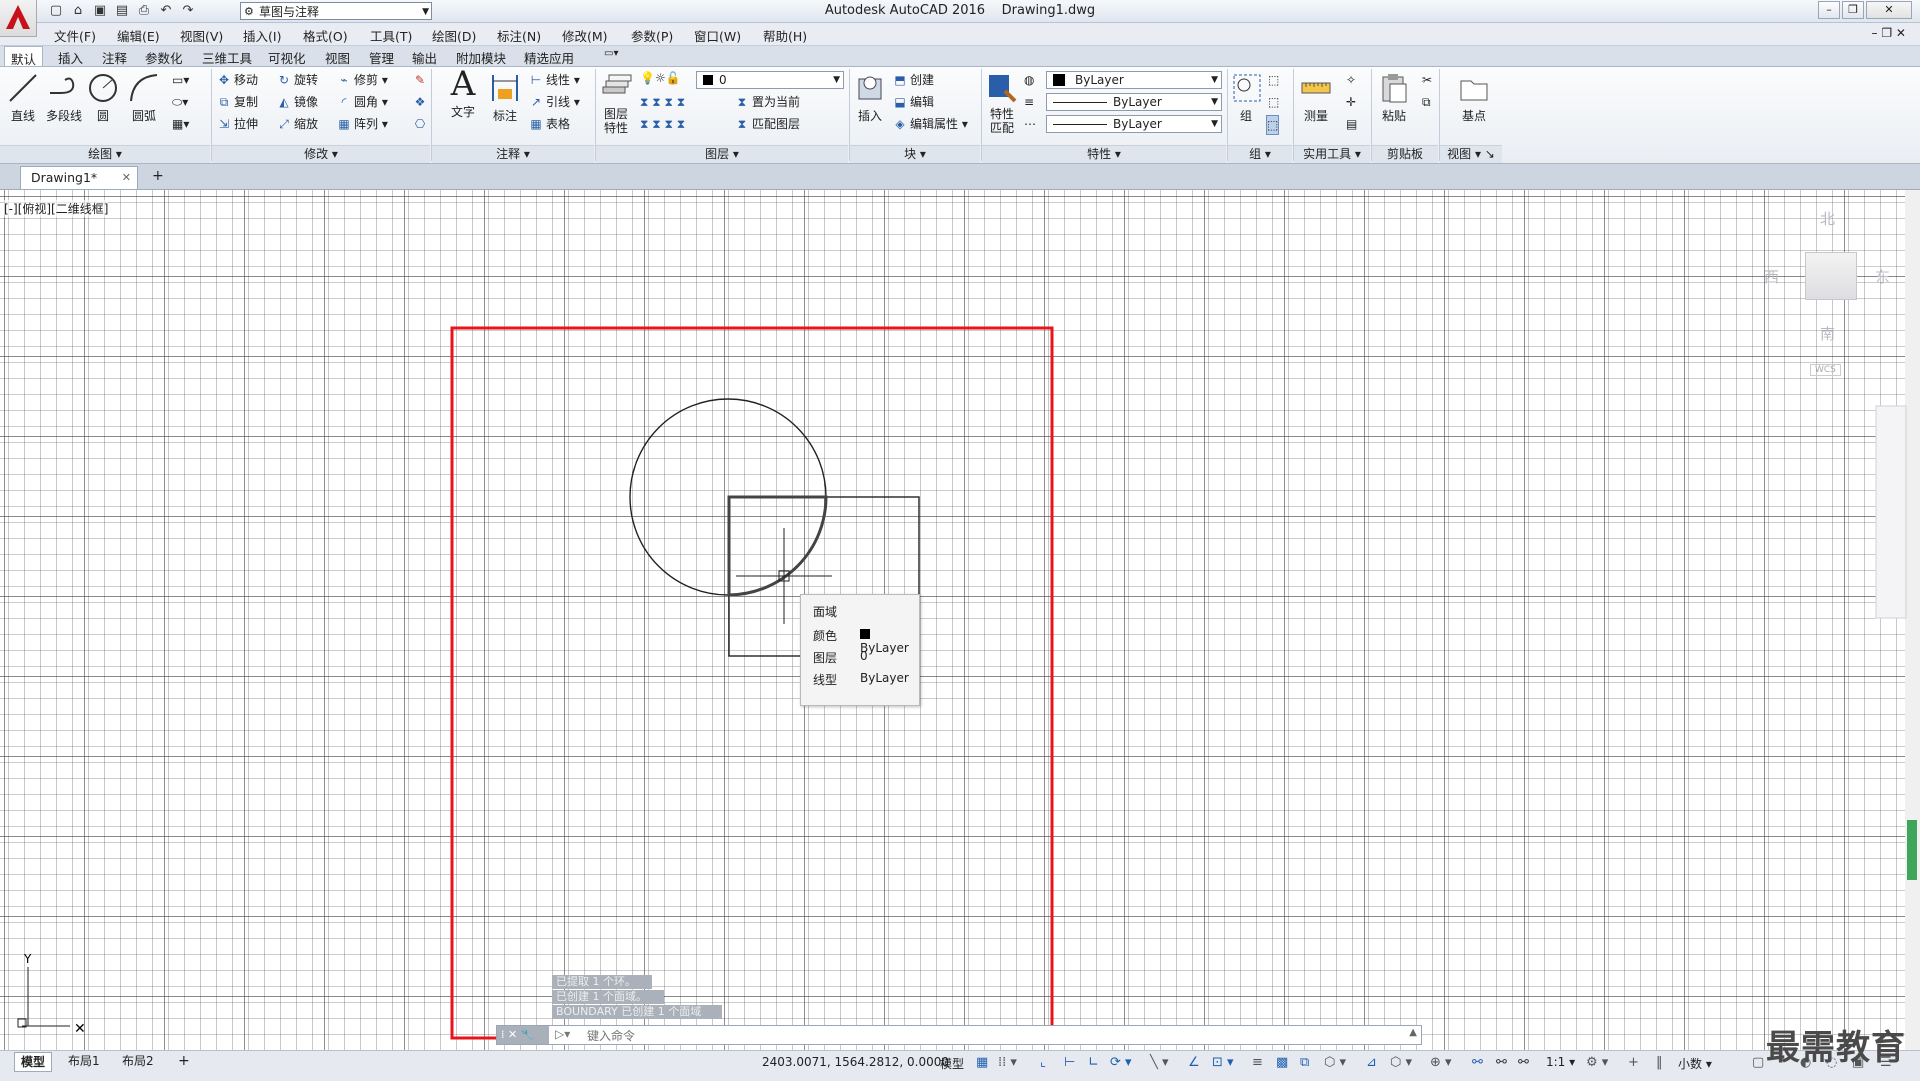  What do you see at coordinates (158, 176) in the screenshot?
I see `new-tab-icon: +` at bounding box center [158, 176].